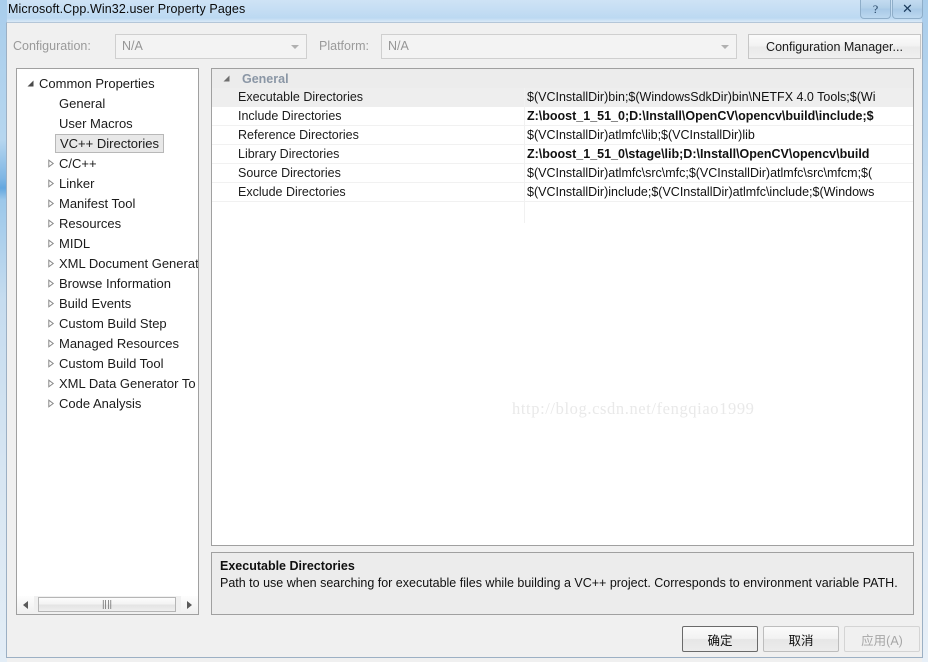 The height and width of the screenshot is (662, 928). I want to click on tree-horizontal-scrollbar: ‖‖, so click(107, 605).